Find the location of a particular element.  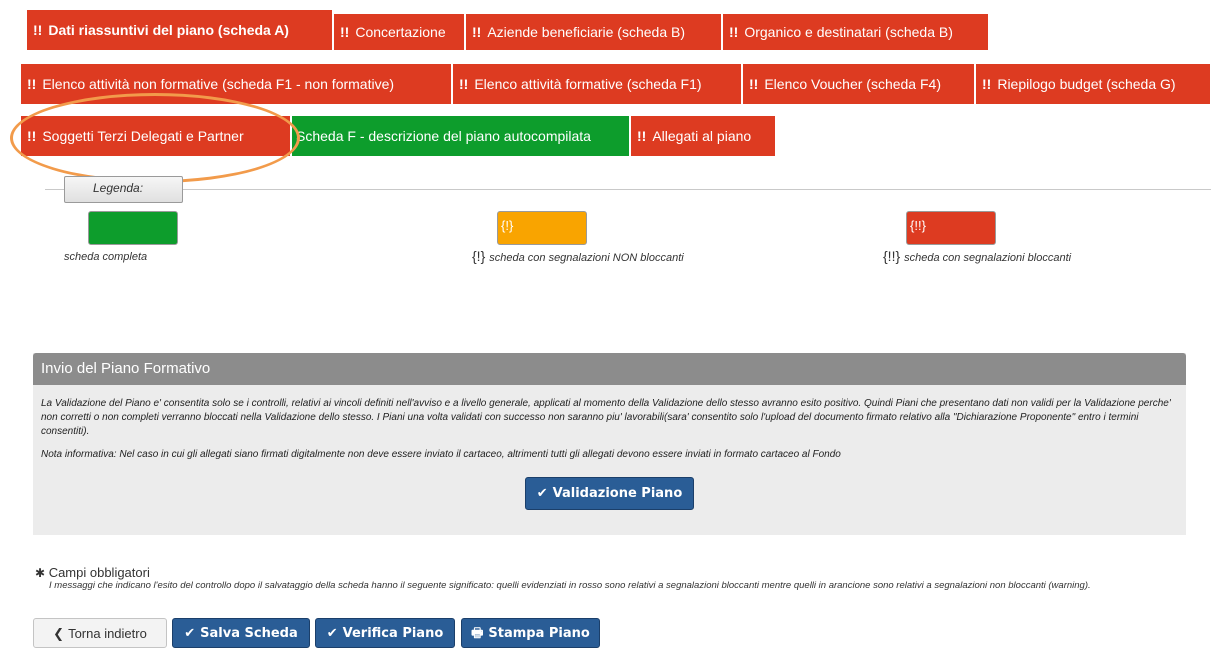

validazione-piano-button: ✔ Validazione Piano is located at coordinates (609, 493).